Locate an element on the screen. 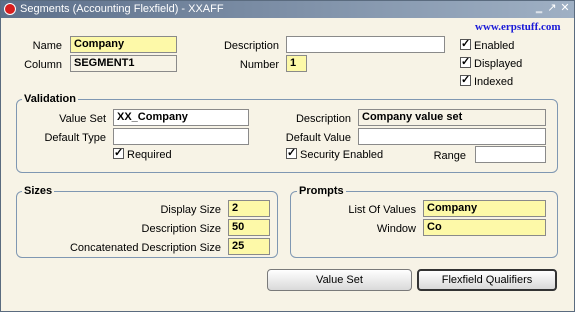 The height and width of the screenshot is (312, 575). vs-description-label: Description is located at coordinates (323, 119).